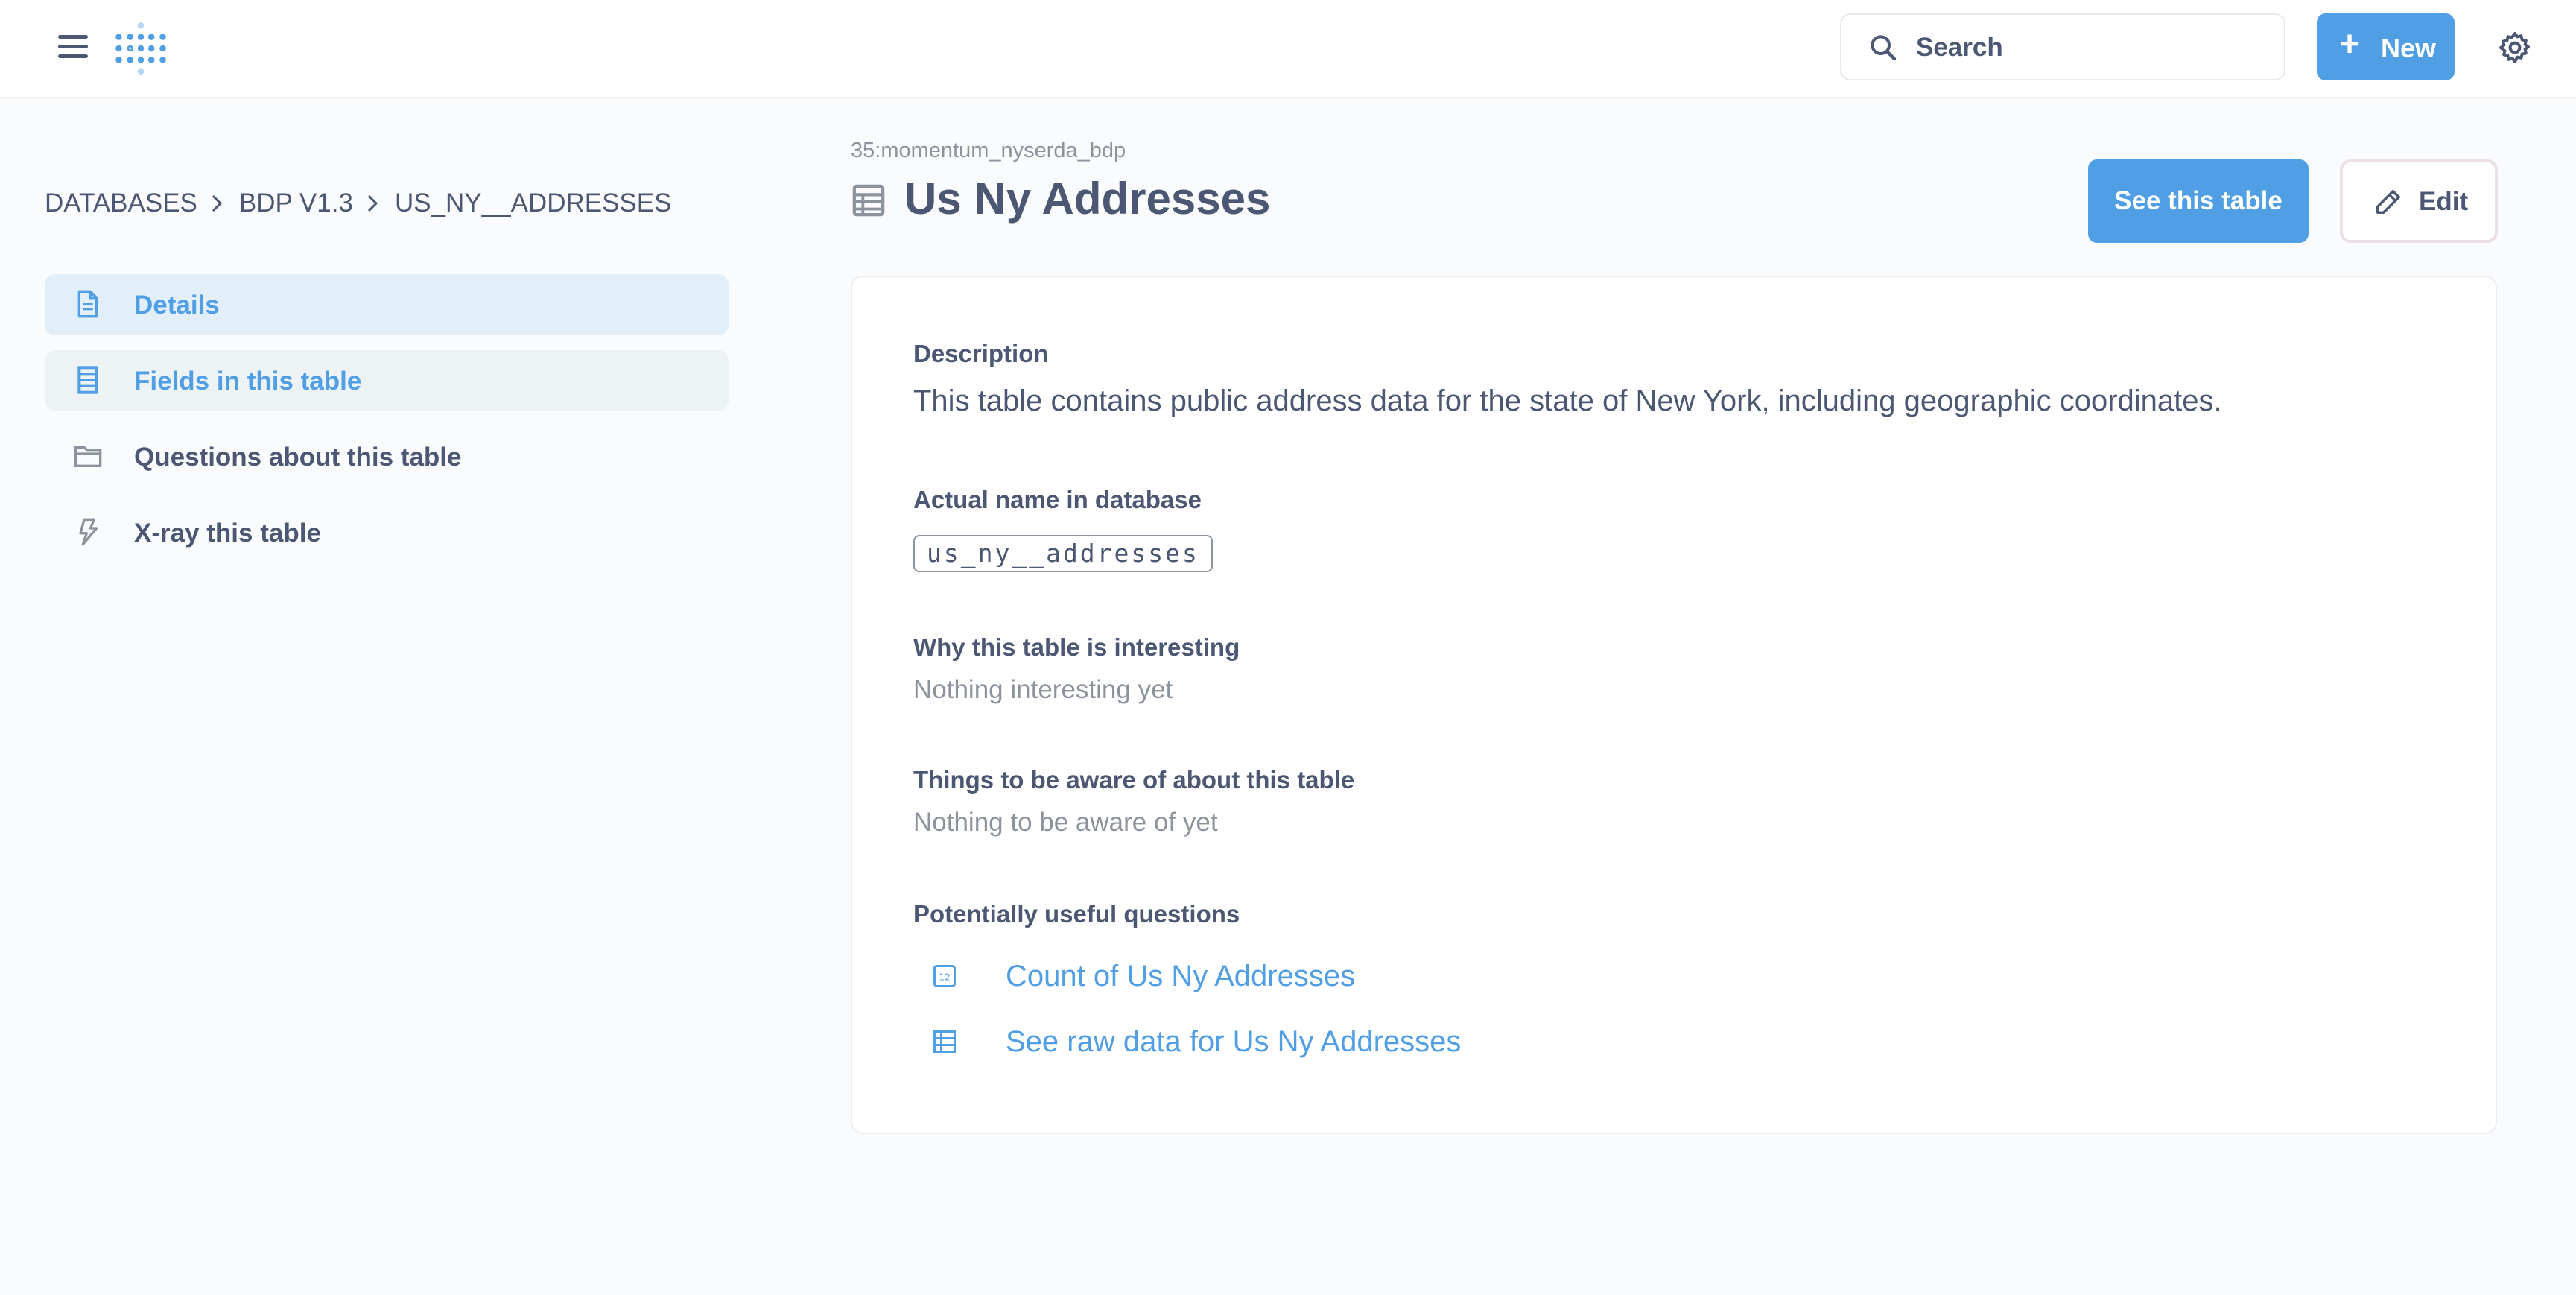  Describe the element at coordinates (296, 203) in the screenshot. I see `breadcrumb-database: BDP V1.3` at that location.